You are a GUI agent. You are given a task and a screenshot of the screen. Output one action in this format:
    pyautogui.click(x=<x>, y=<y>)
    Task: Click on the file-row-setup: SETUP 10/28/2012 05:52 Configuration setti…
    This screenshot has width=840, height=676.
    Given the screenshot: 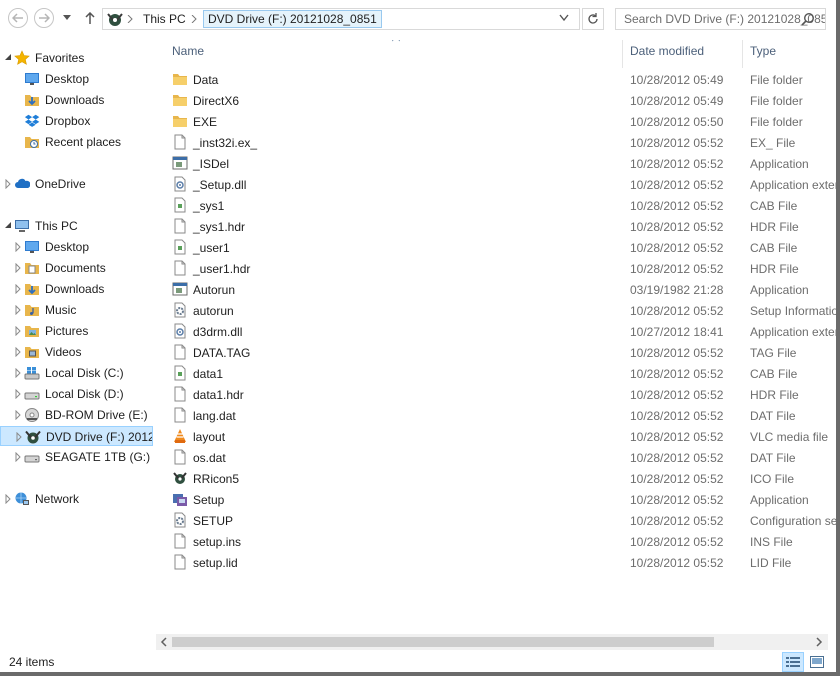 What is the action you would take?
    pyautogui.click(x=498, y=520)
    